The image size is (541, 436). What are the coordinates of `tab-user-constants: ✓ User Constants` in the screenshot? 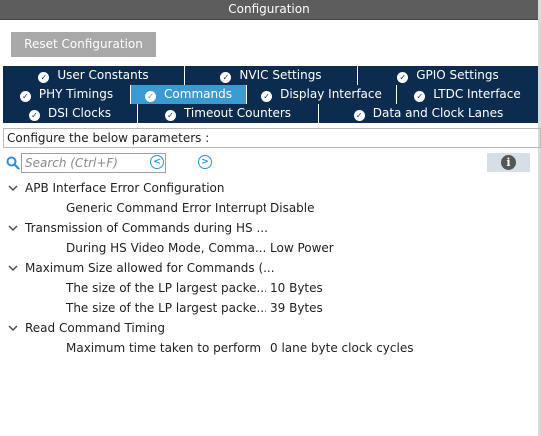 It's located at (94, 75).